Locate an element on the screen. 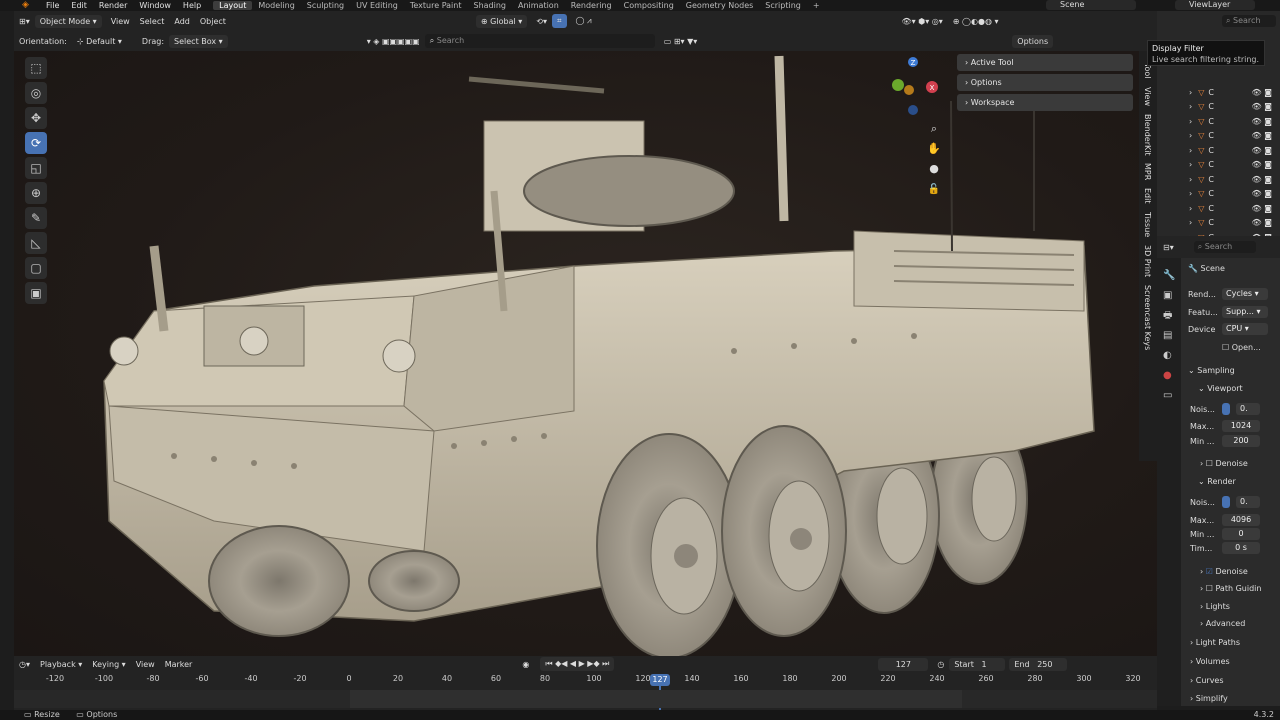 The height and width of the screenshot is (720, 1280). timeline-view-menu: View is located at coordinates (145, 664).